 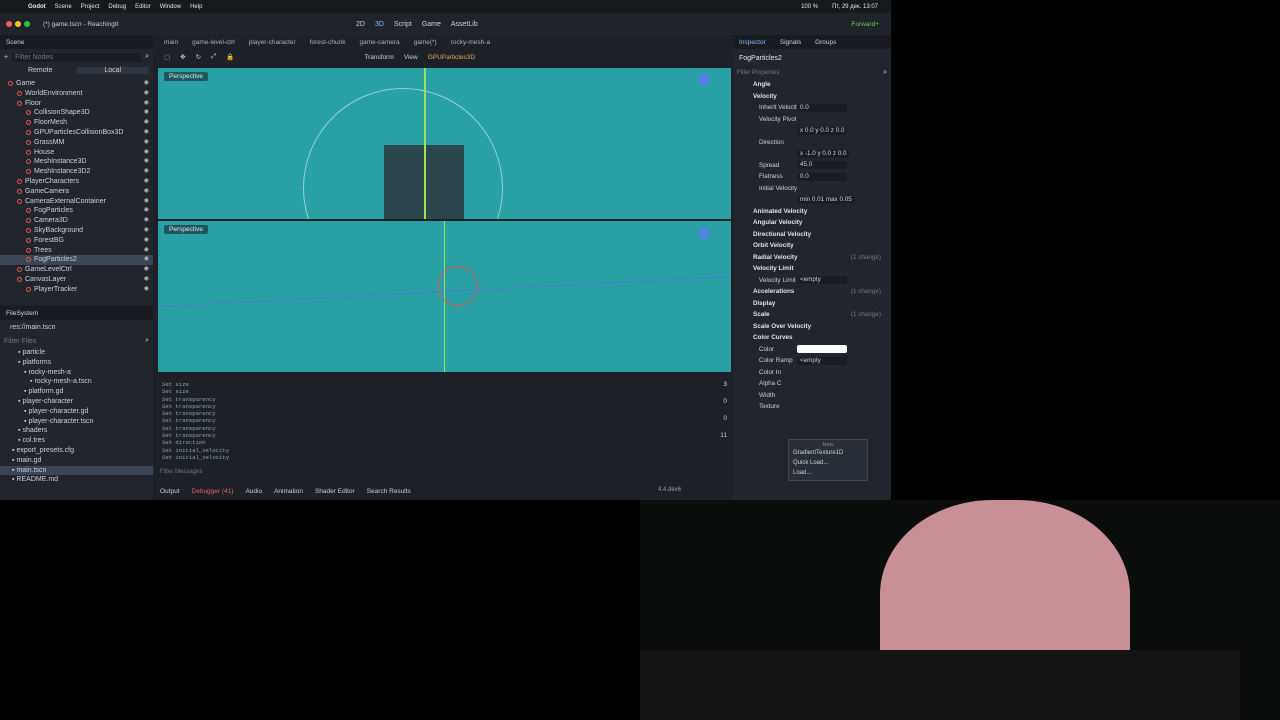 I want to click on menu-godot: Godot, so click(x=37, y=7).